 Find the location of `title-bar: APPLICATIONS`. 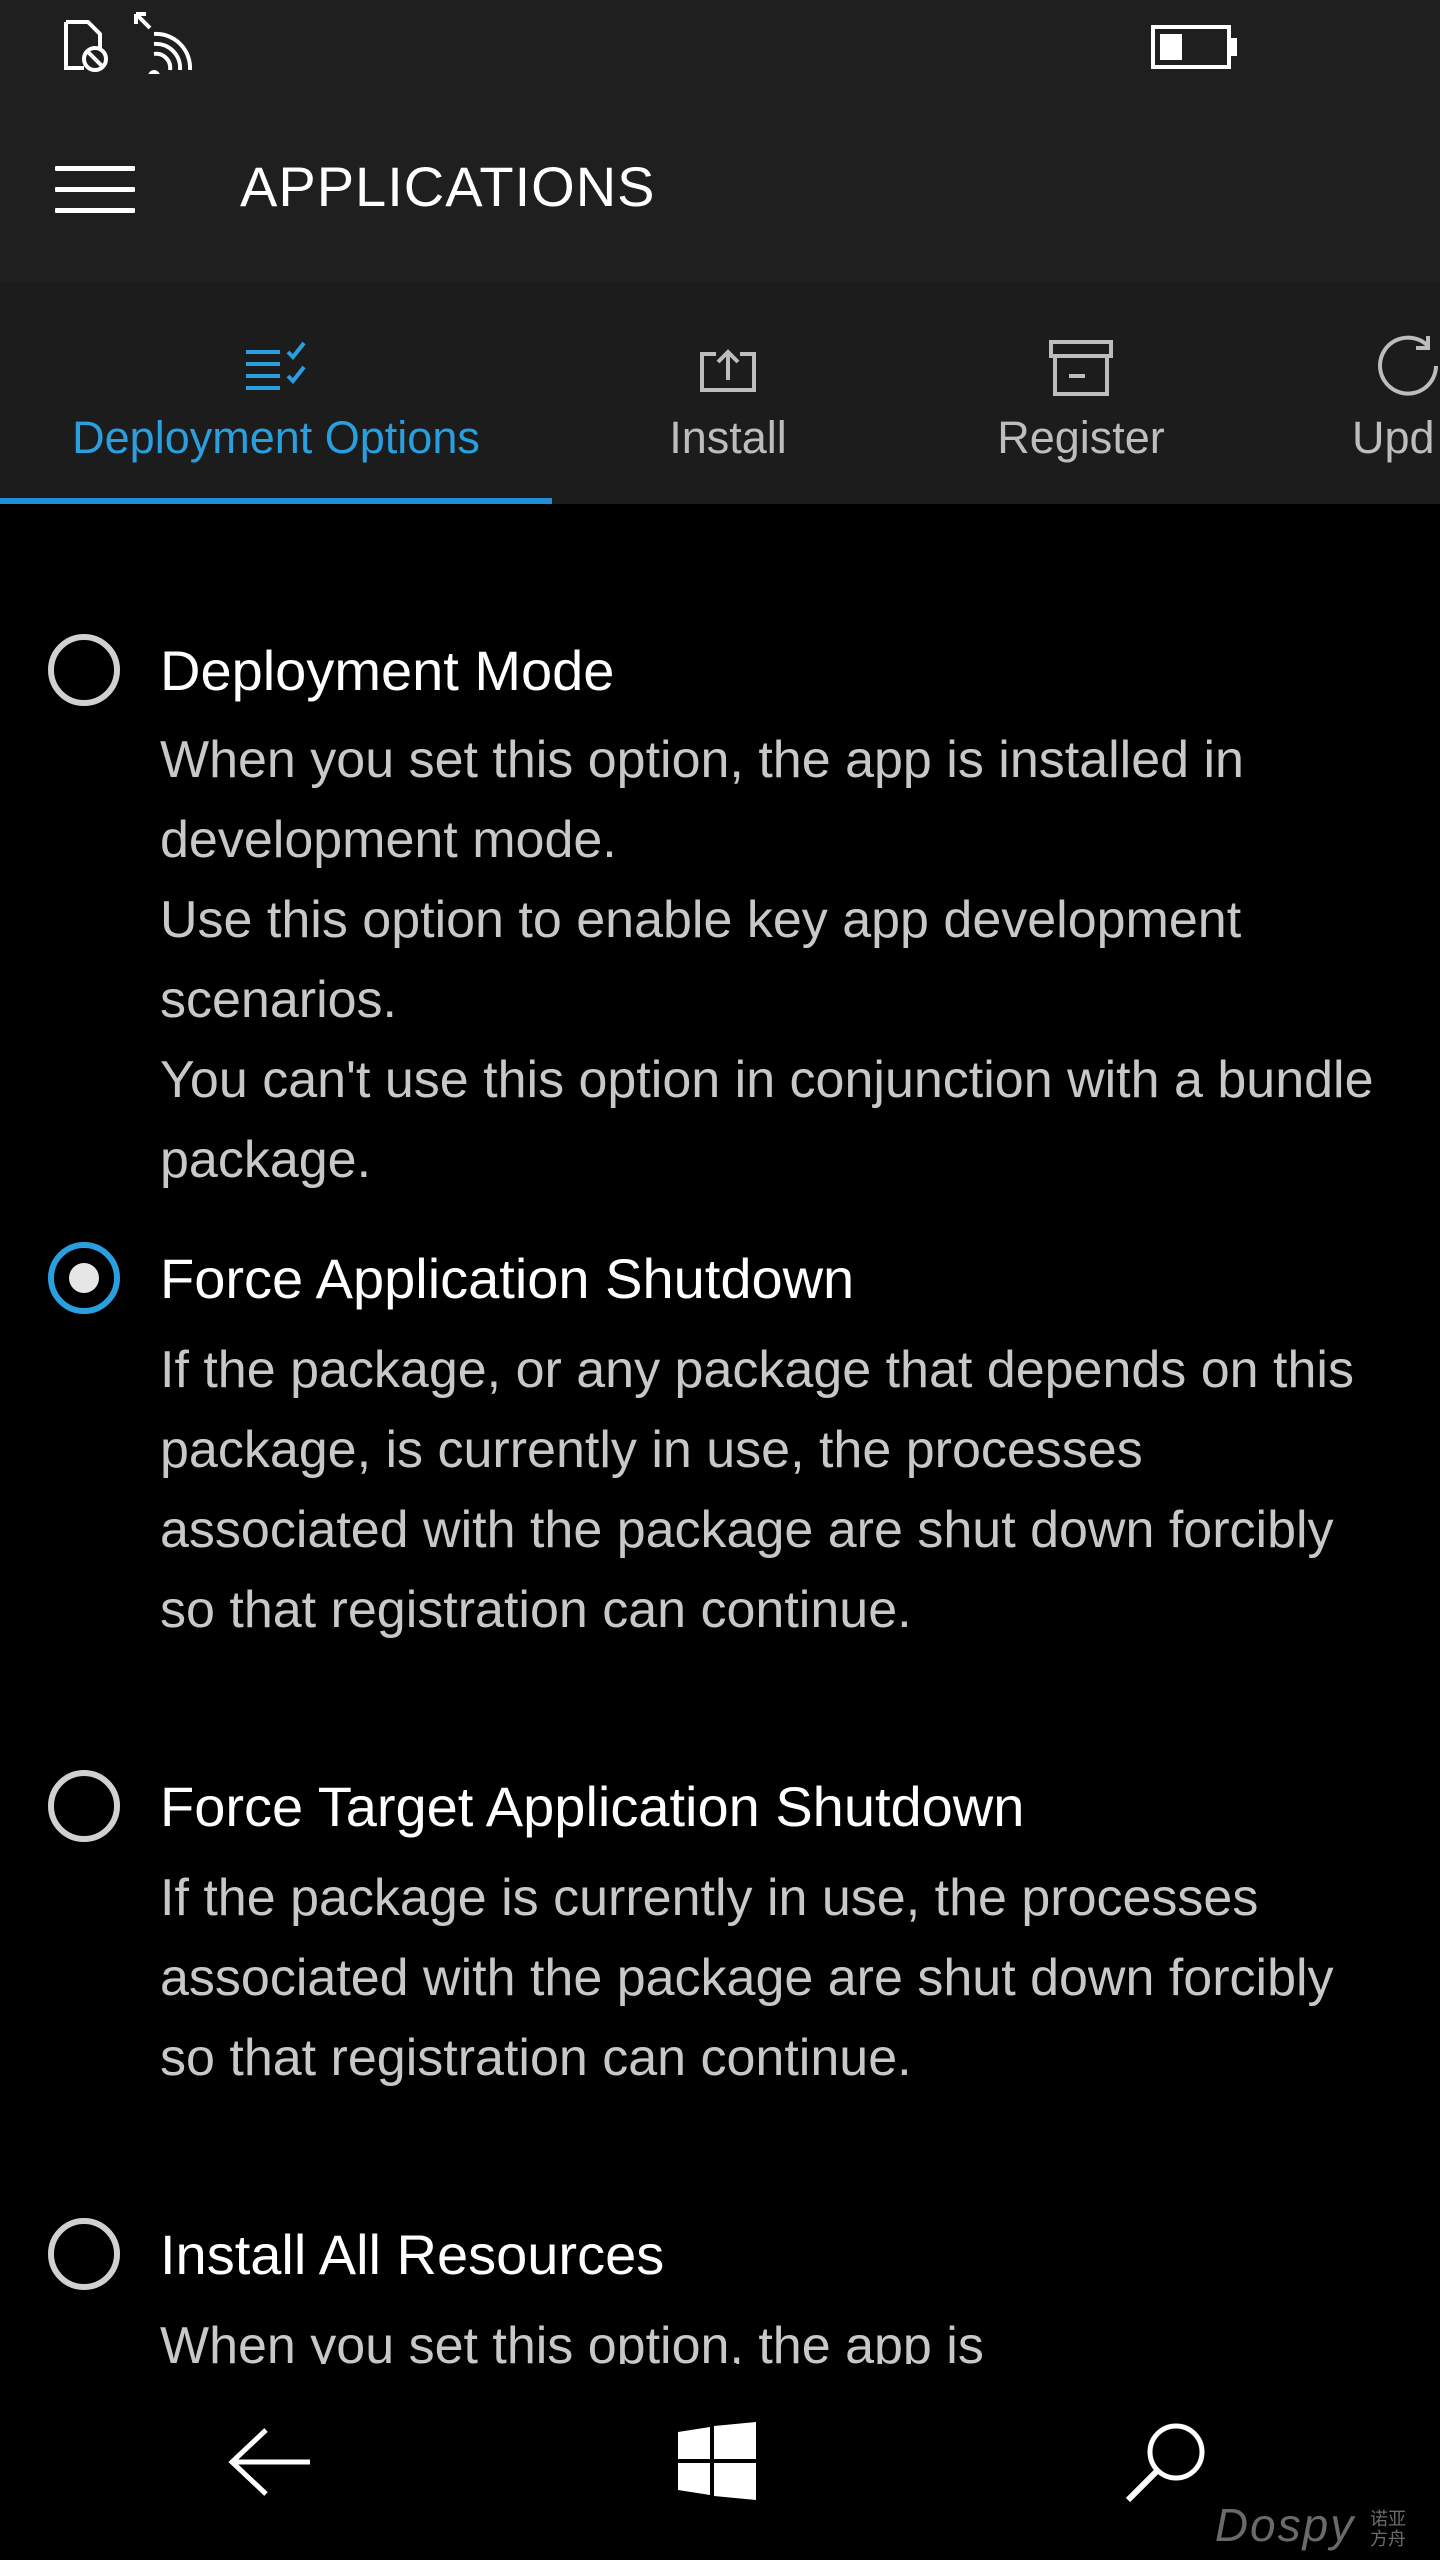

title-bar: APPLICATIONS is located at coordinates (720, 189).